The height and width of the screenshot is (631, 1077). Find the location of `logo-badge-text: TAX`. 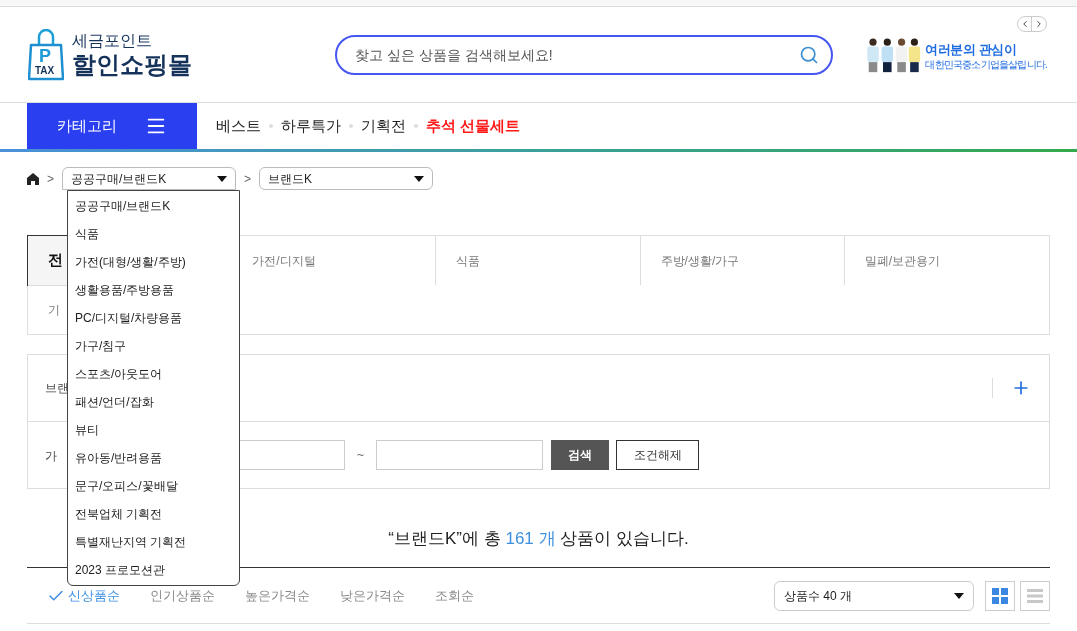

logo-badge-text: TAX is located at coordinates (45, 70).